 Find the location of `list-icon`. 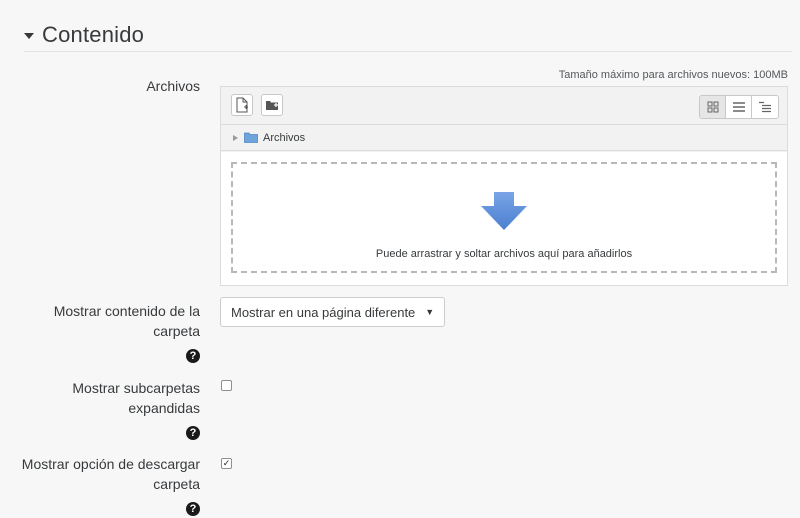

list-icon is located at coordinates (738, 107).